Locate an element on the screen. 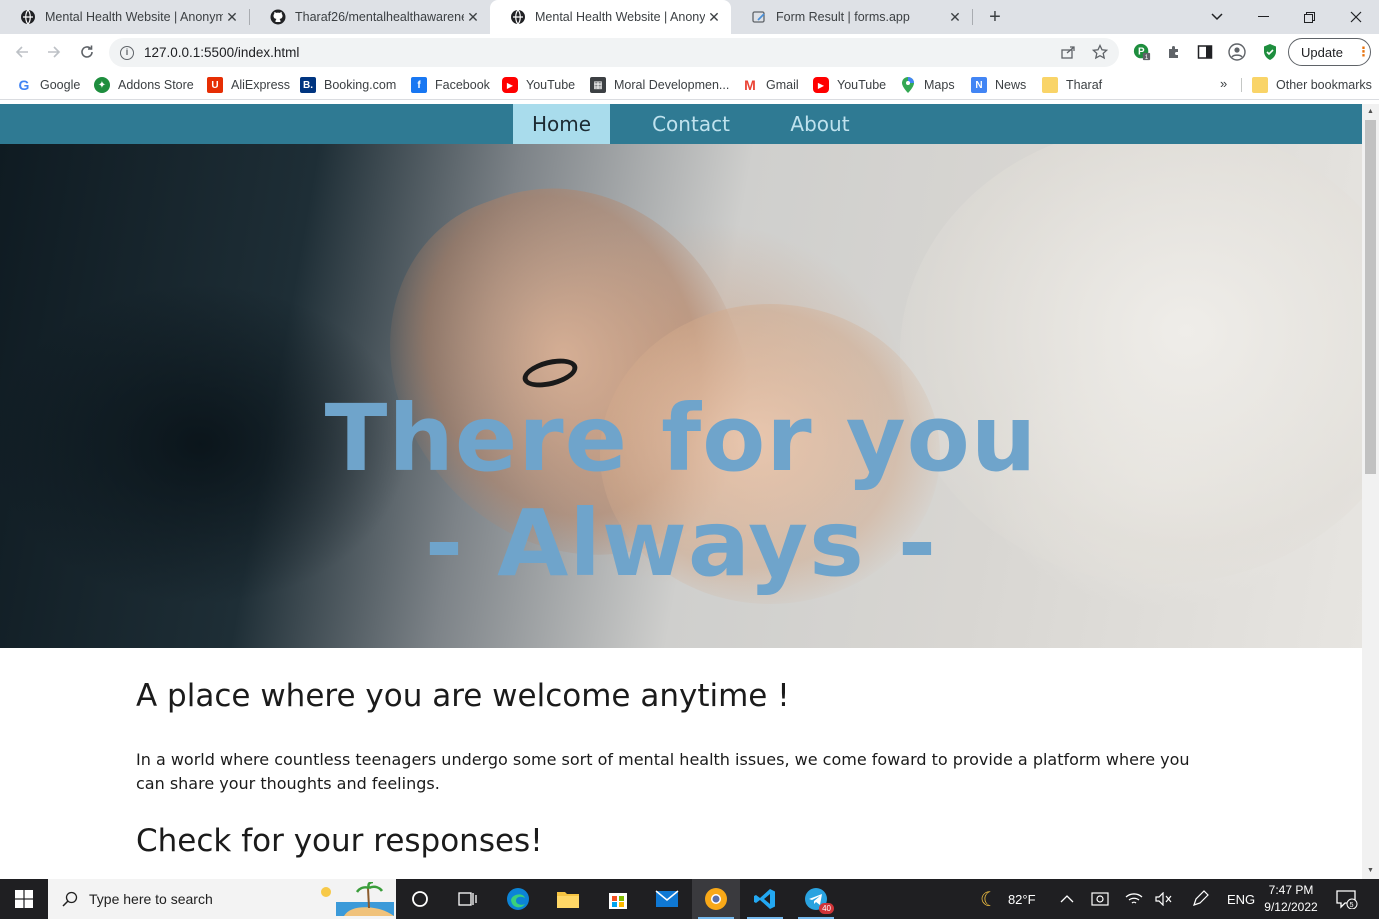 The width and height of the screenshot is (1379, 919). search-icon is located at coordinates (70, 899).